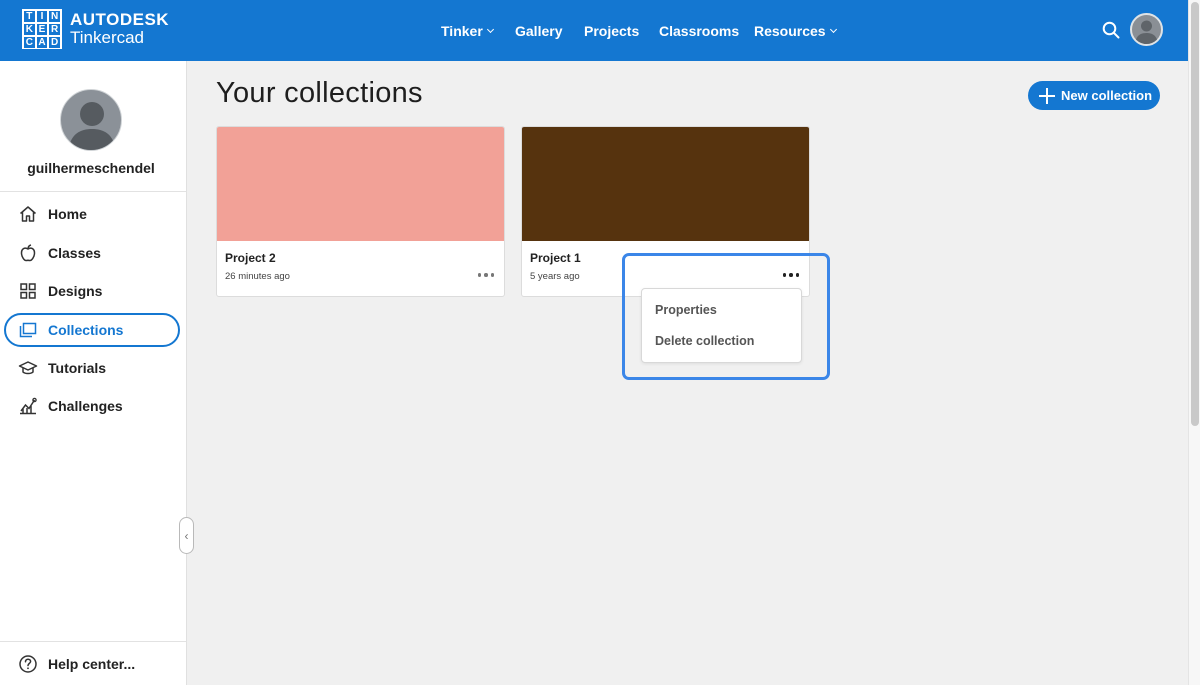 Image resolution: width=1200 pixels, height=685 pixels. I want to click on sidebar-item-label: Tutorials, so click(77, 368).